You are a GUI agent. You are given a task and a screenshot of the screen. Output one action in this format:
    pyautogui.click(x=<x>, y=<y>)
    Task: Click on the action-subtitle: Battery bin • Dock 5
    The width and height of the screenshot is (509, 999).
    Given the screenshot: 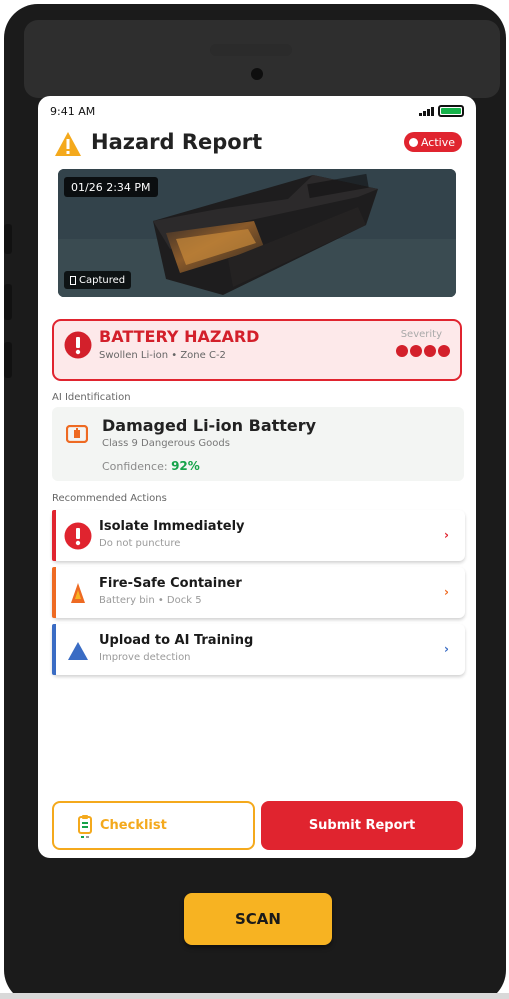 What is the action you would take?
    pyautogui.click(x=150, y=600)
    